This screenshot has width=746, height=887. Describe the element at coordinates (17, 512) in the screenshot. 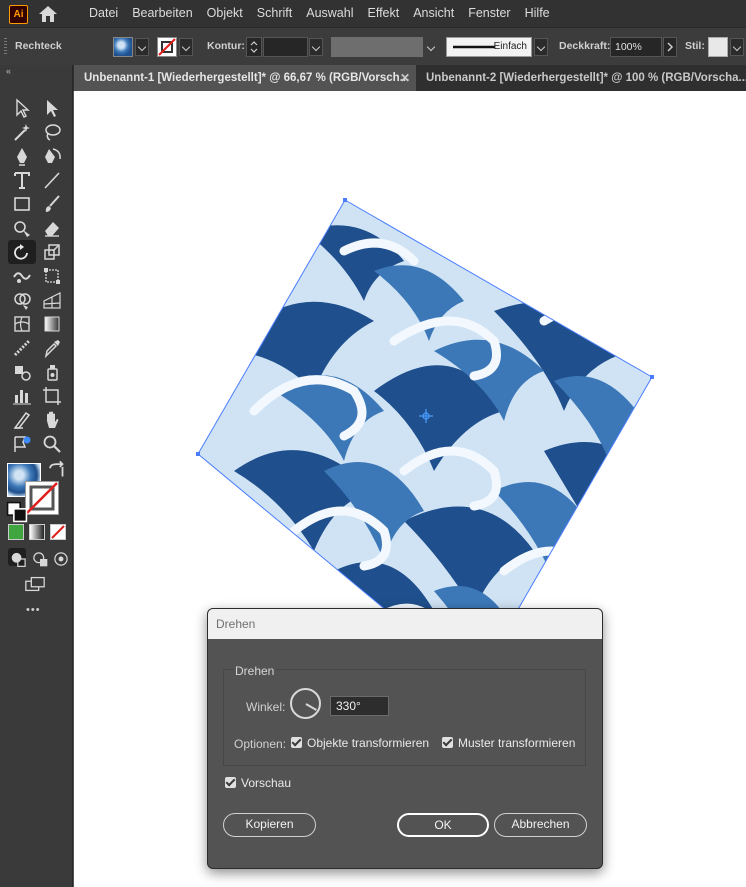

I see `default-fill-stroke-icon` at that location.